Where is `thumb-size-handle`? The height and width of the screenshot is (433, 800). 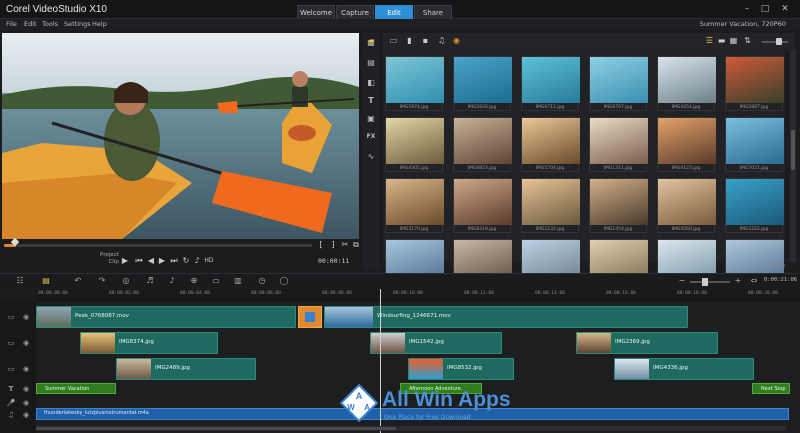 thumb-size-handle is located at coordinates (779, 41).